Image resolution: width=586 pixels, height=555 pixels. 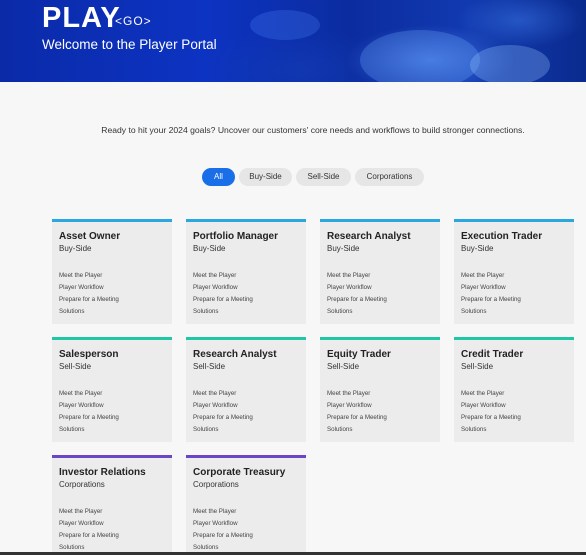 I want to click on card-title: Investor Relations, so click(x=102, y=472).